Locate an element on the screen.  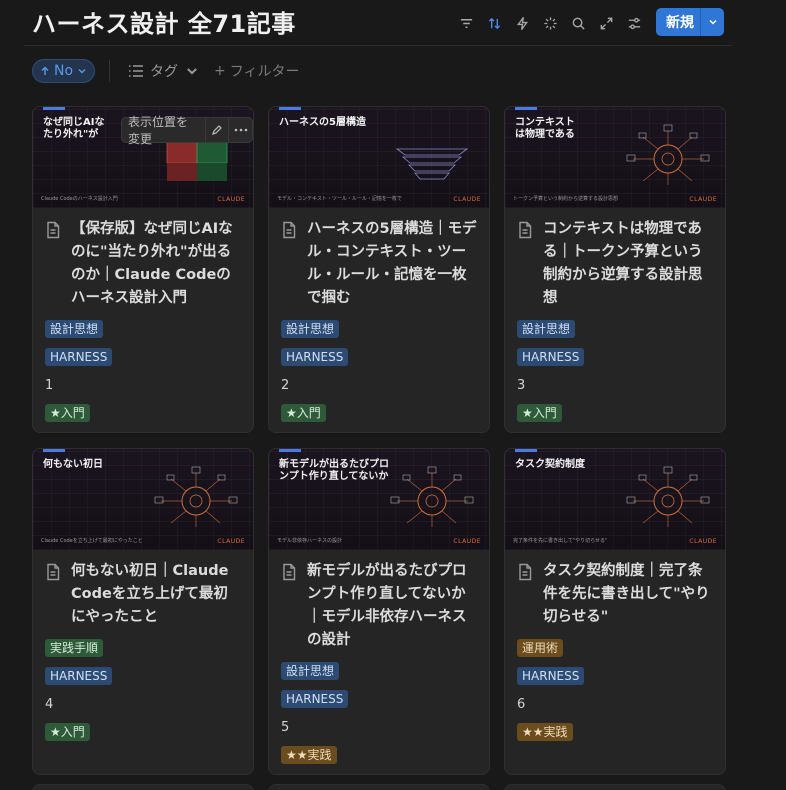
card-title: タスク契約制度｜完了条件を先に書き出して"やり切らせる" is located at coordinates (628, 594).